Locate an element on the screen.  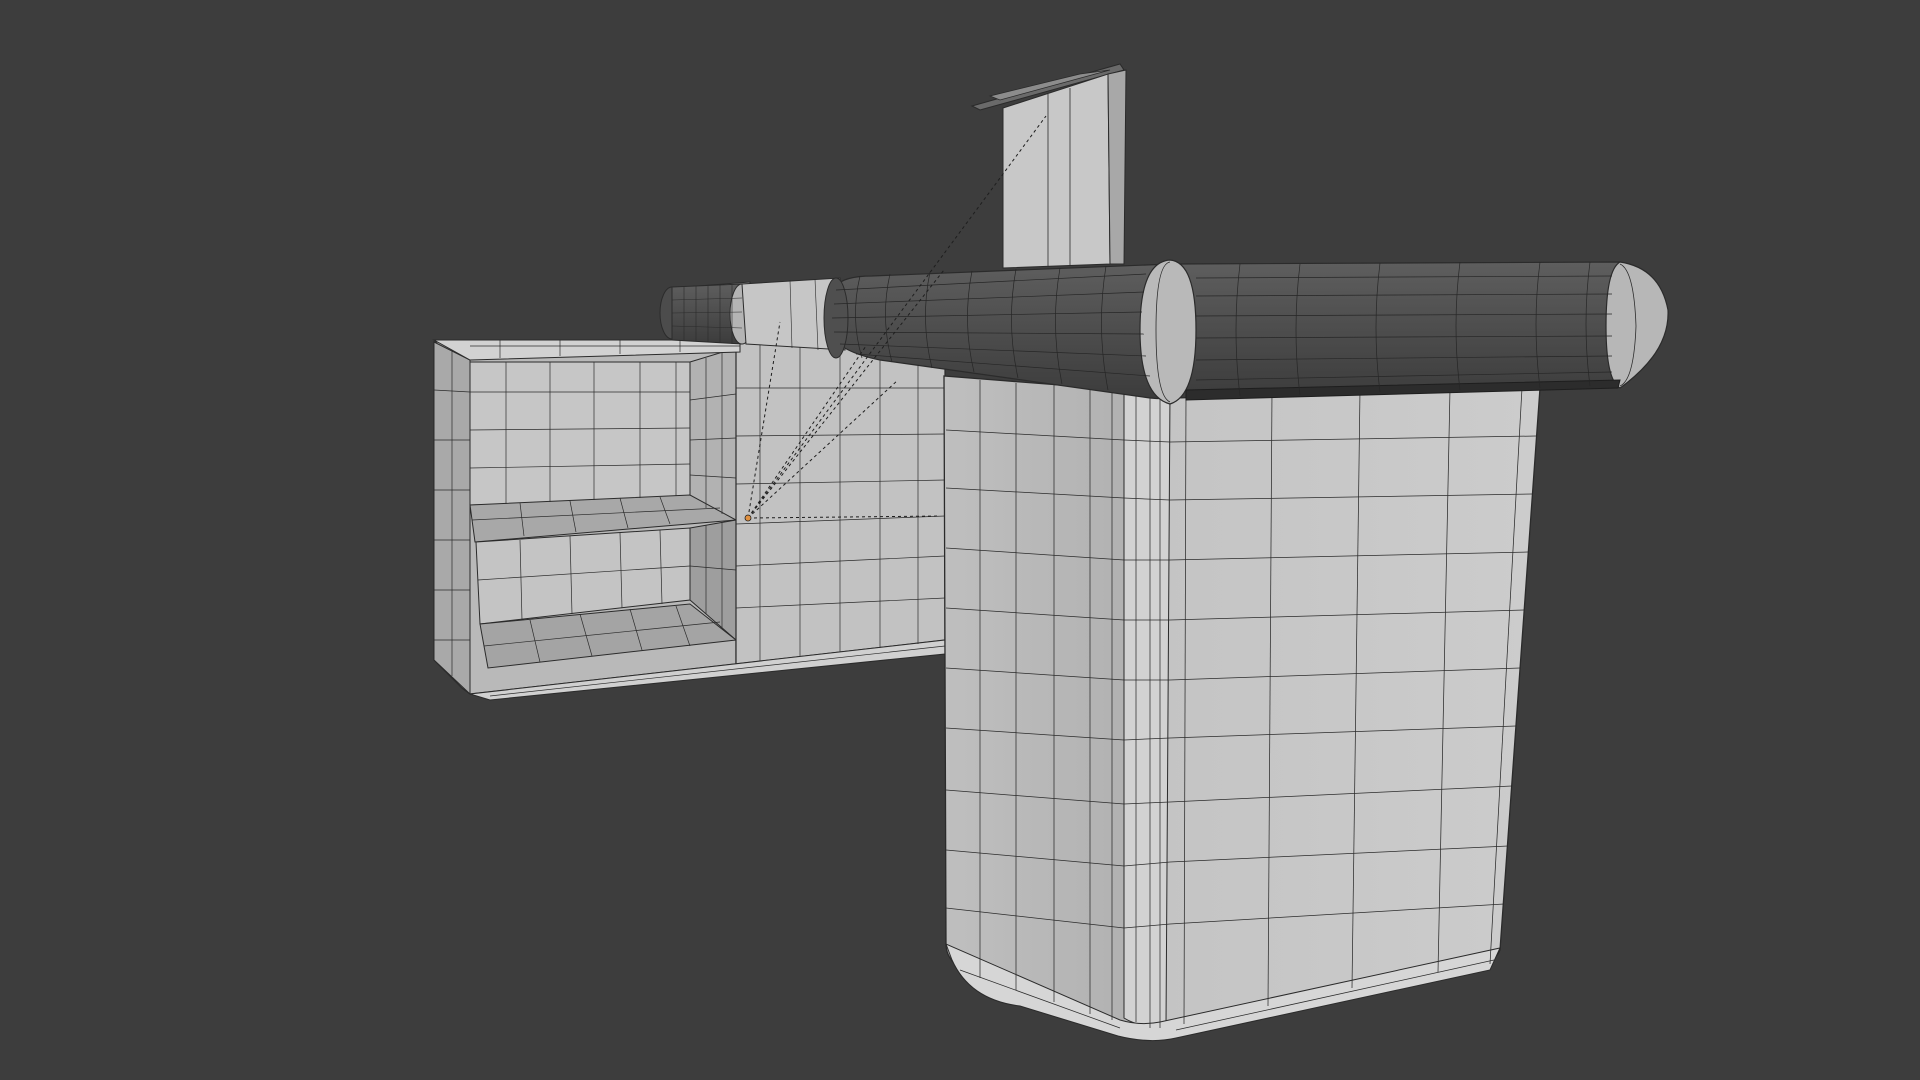
left-cabinet-inner-right is located at coordinates (713, 434).